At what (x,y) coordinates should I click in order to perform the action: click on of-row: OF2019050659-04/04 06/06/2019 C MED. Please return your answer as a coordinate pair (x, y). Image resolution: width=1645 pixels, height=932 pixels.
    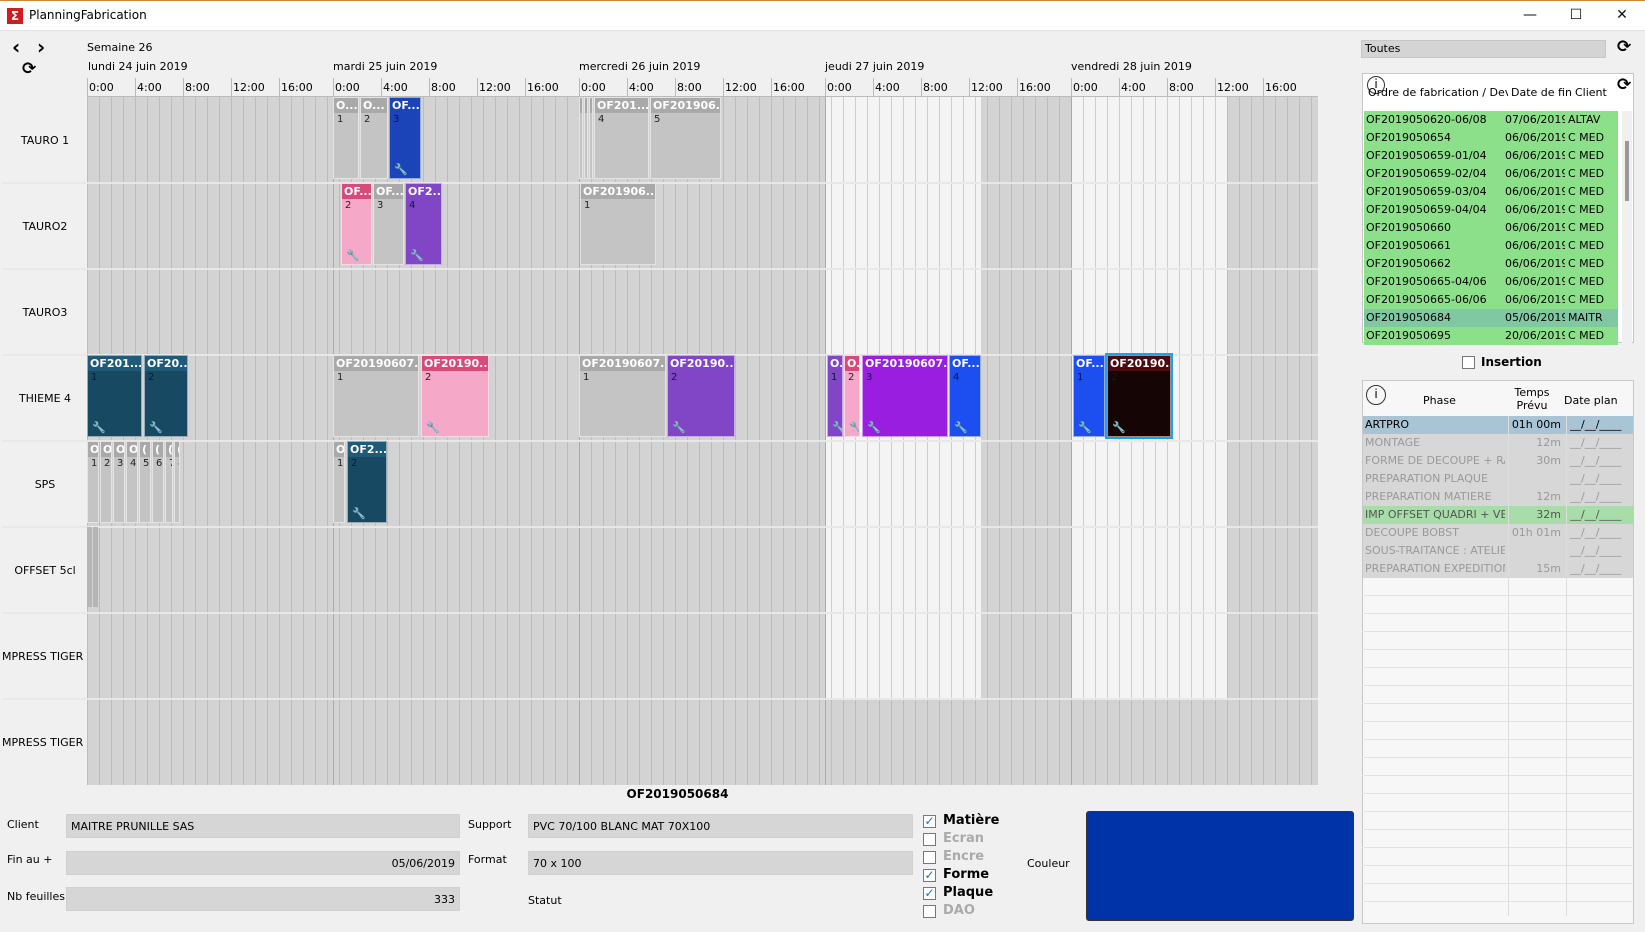
    Looking at the image, I should click on (1491, 210).